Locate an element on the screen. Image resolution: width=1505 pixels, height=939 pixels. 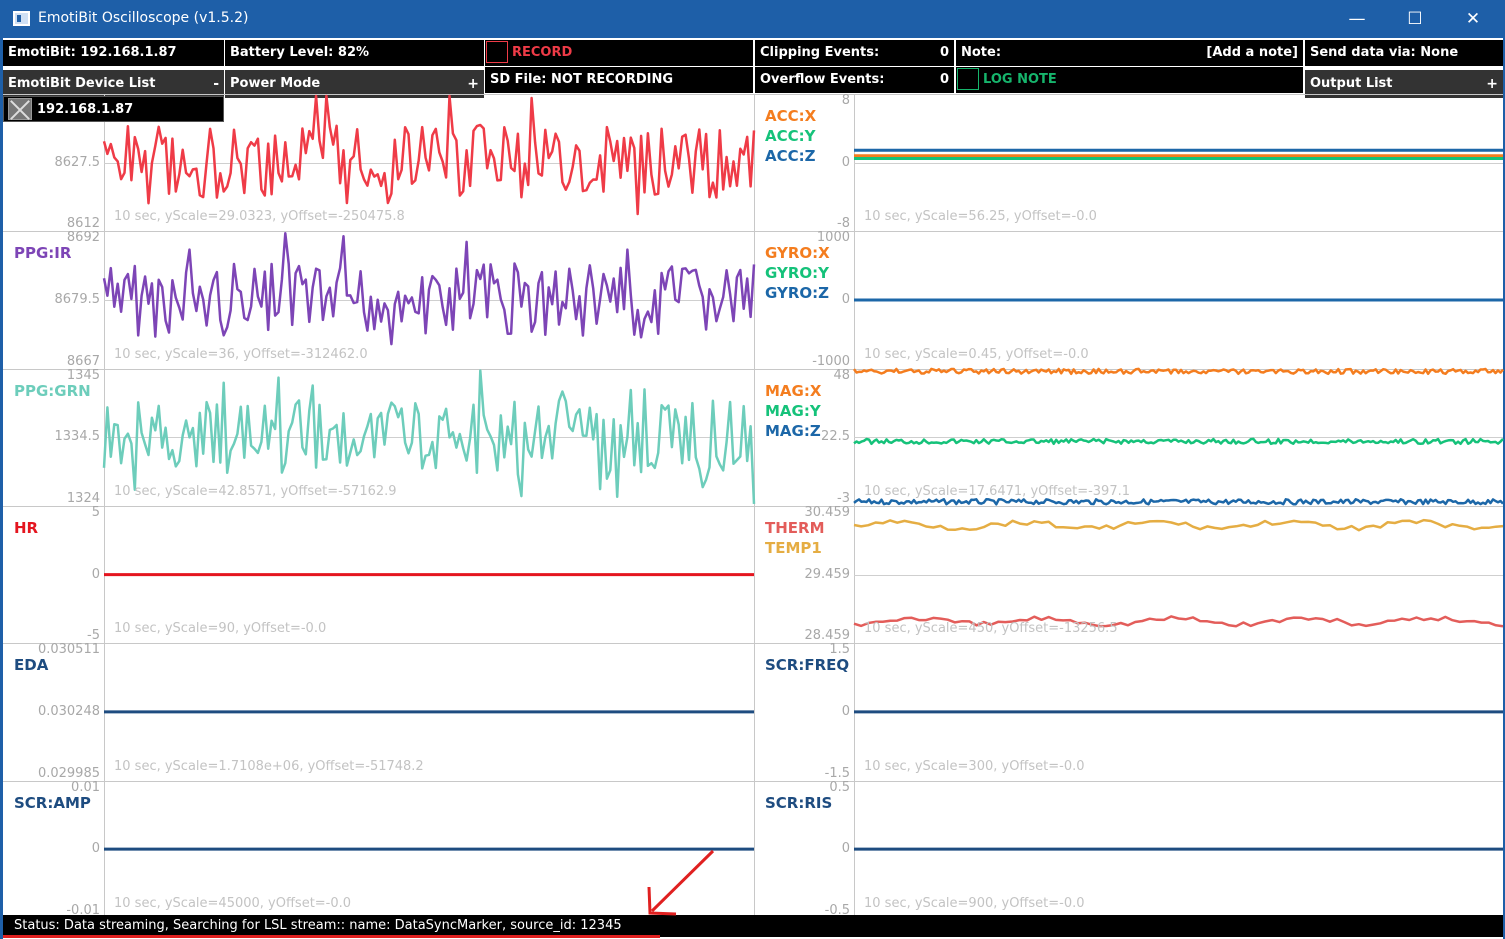
scale-info: 10 sec, yScale=36, yOffset=-312462.0 is located at coordinates (241, 354).